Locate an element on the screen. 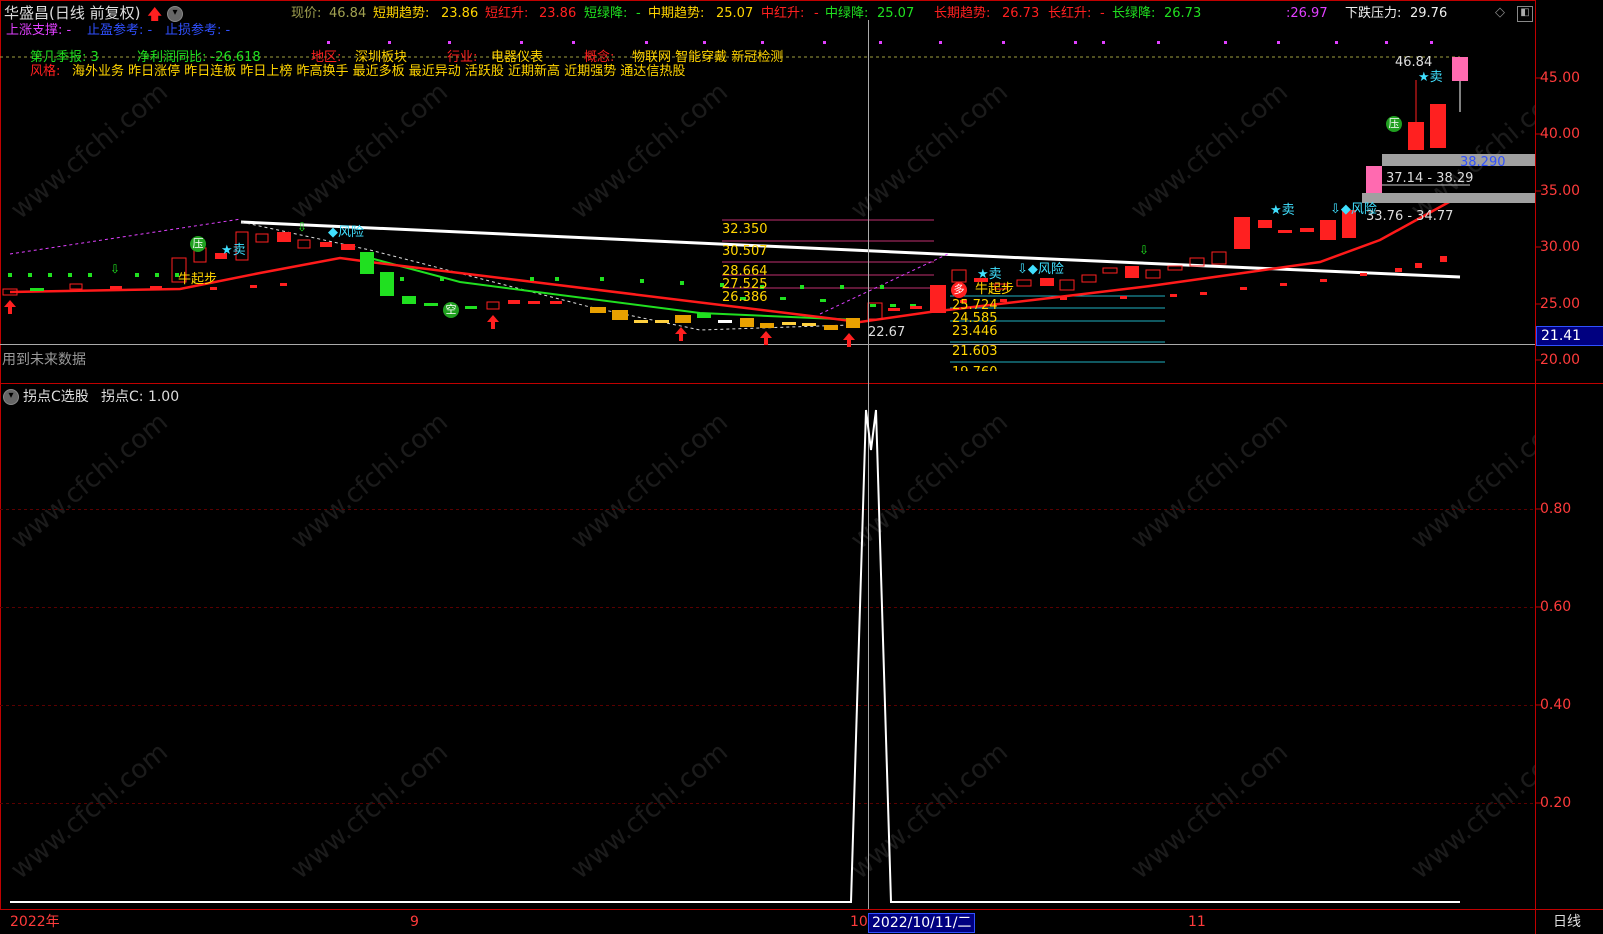  sub-chart-value: 拐点C: 1.00 is located at coordinates (140, 397).